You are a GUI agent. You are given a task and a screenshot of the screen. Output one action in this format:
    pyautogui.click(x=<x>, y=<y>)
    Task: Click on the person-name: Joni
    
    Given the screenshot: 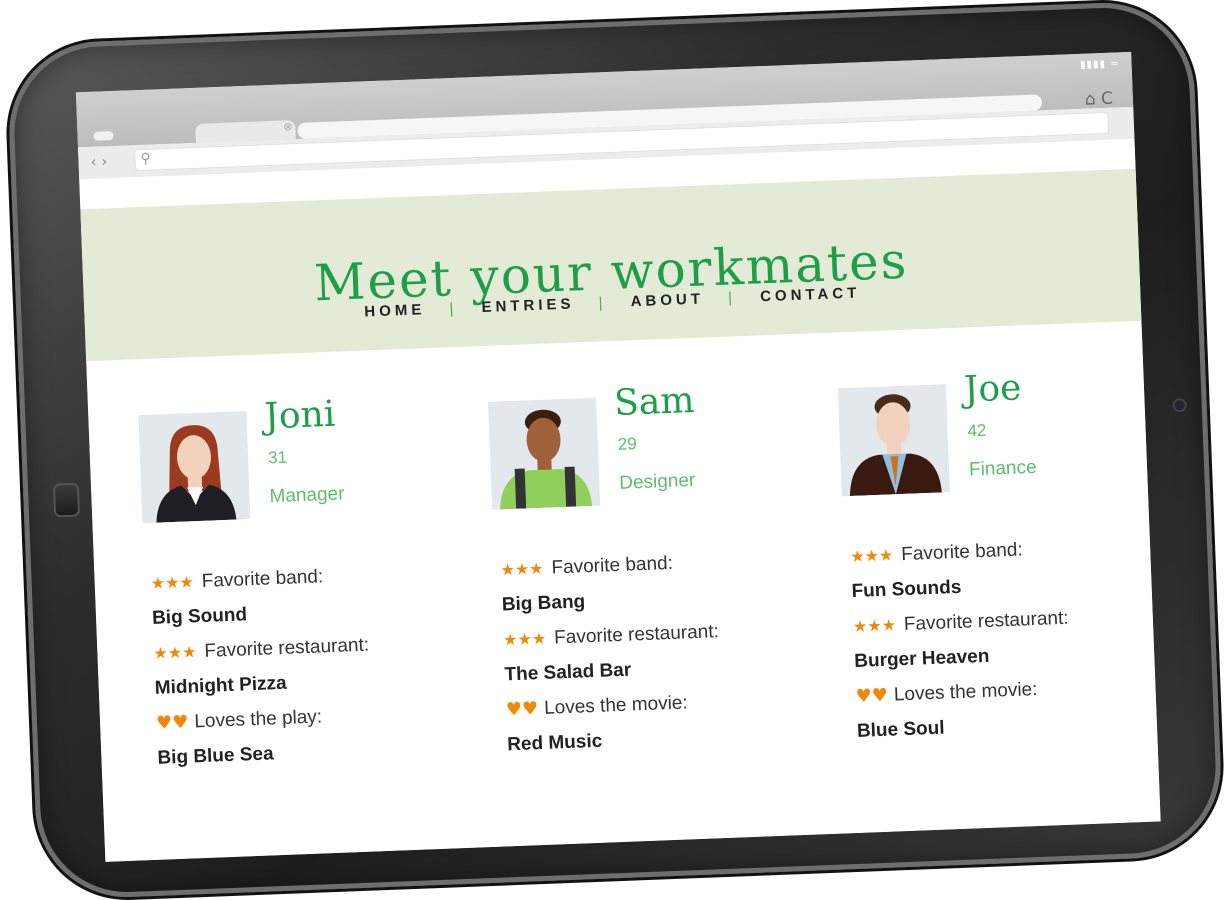 What is the action you would take?
    pyautogui.click(x=300, y=415)
    